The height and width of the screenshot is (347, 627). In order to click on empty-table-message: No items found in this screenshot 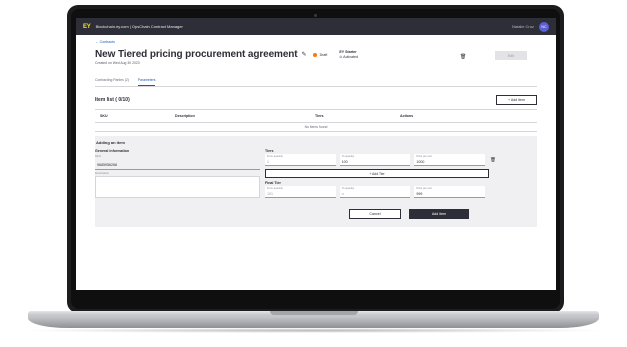, I will do `click(316, 127)`.